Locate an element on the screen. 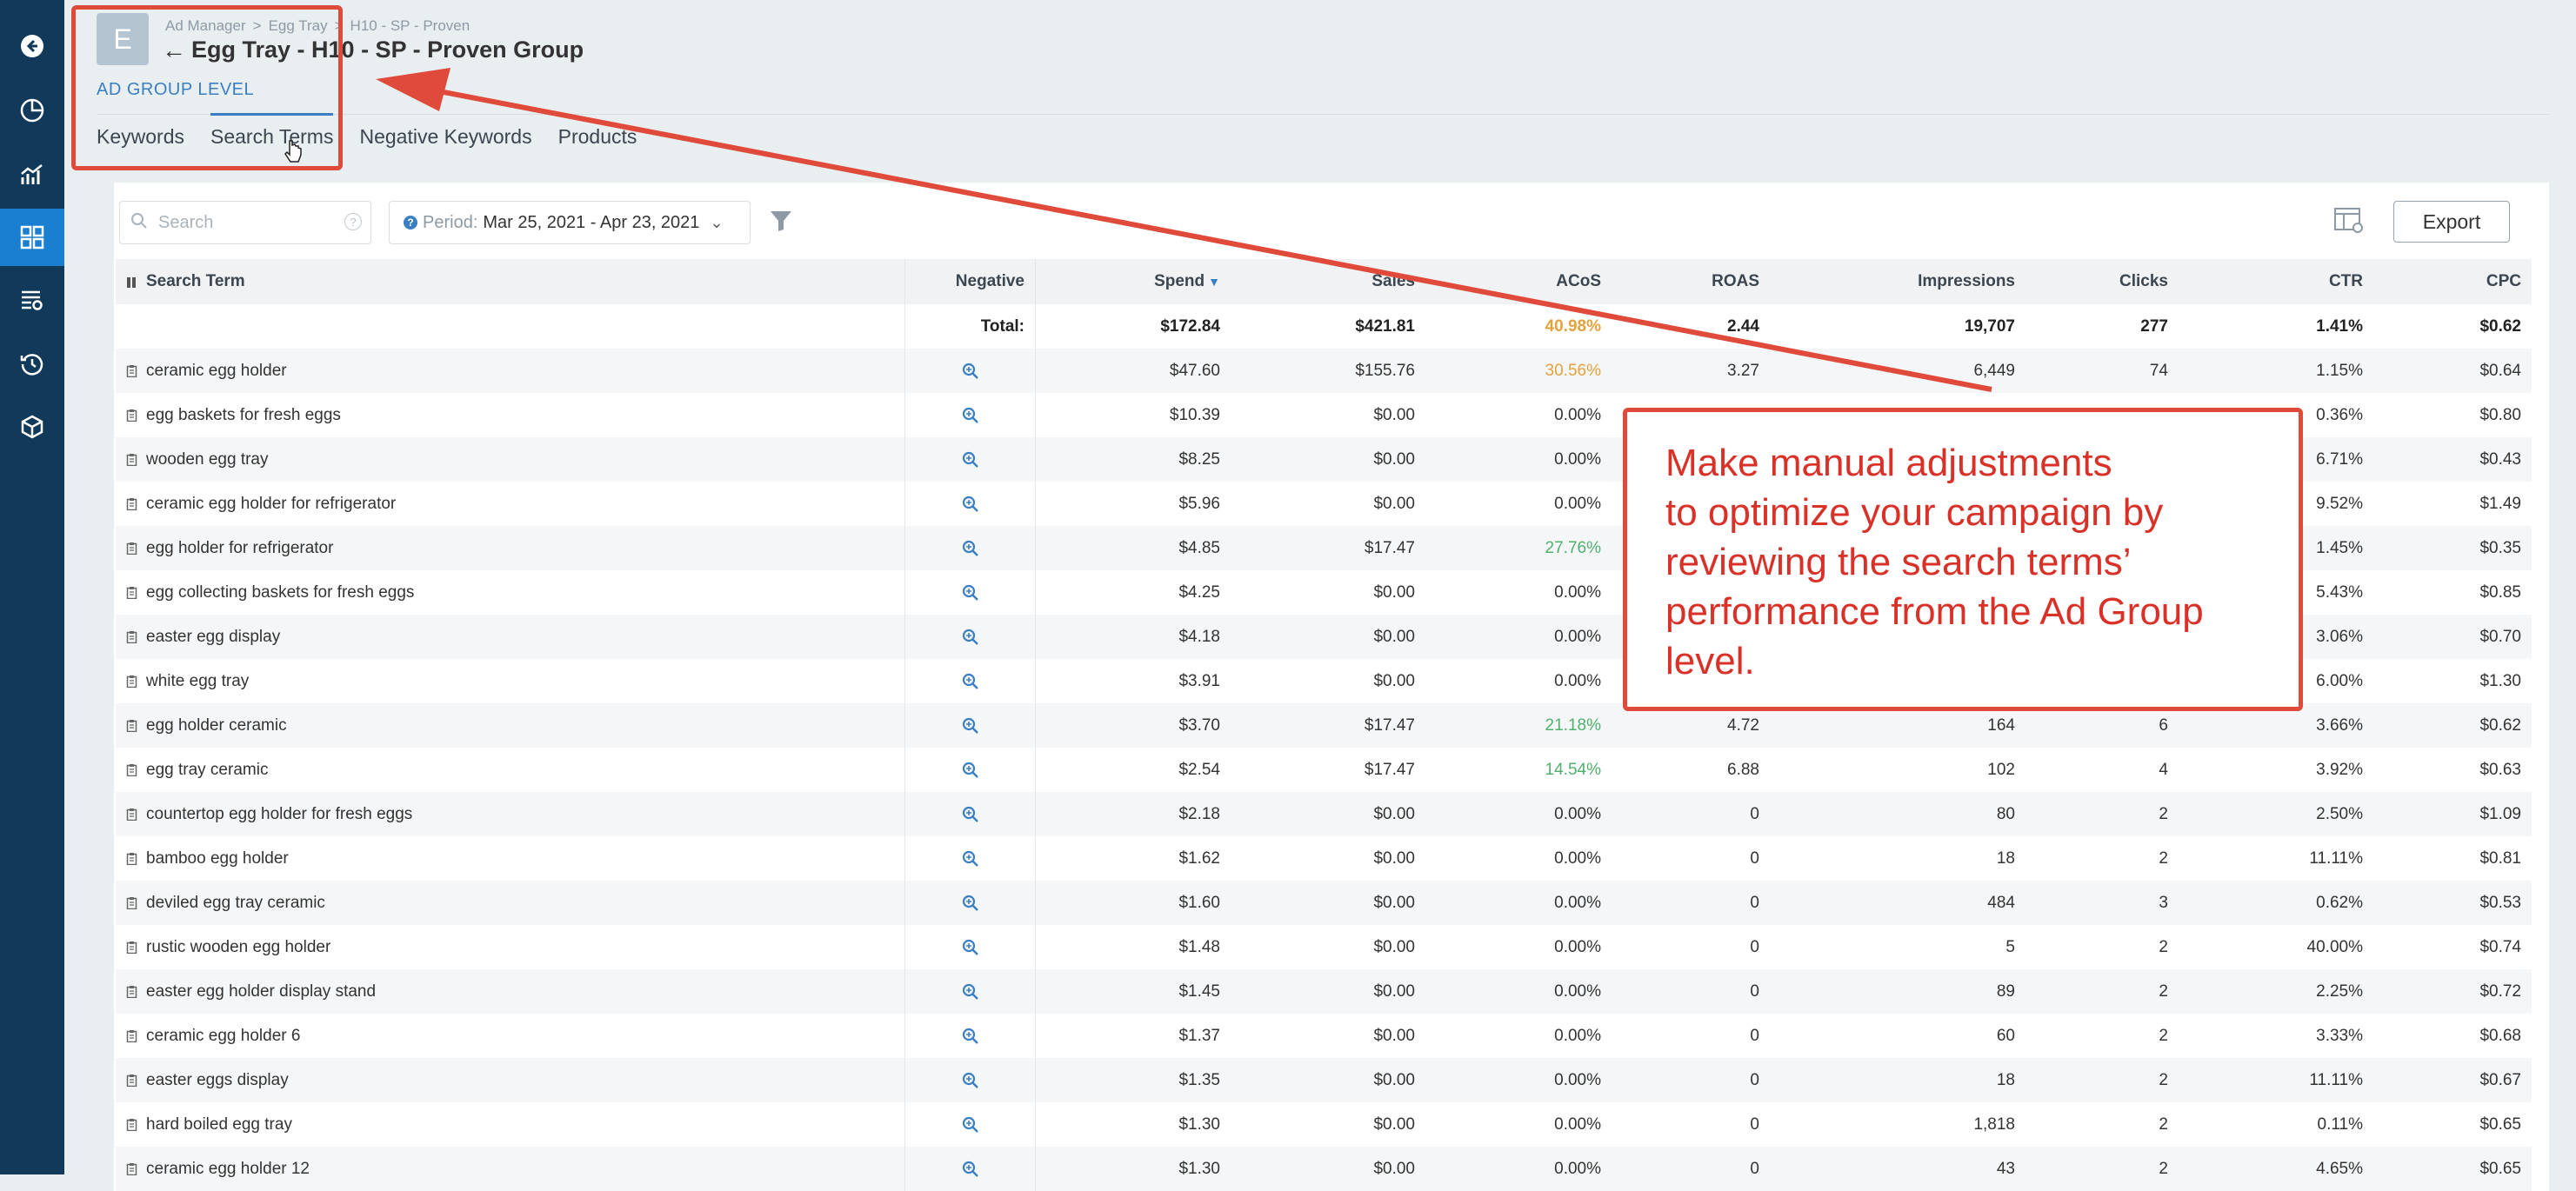  search-term-label: countertop egg holder for fresh eggs is located at coordinates (279, 813).